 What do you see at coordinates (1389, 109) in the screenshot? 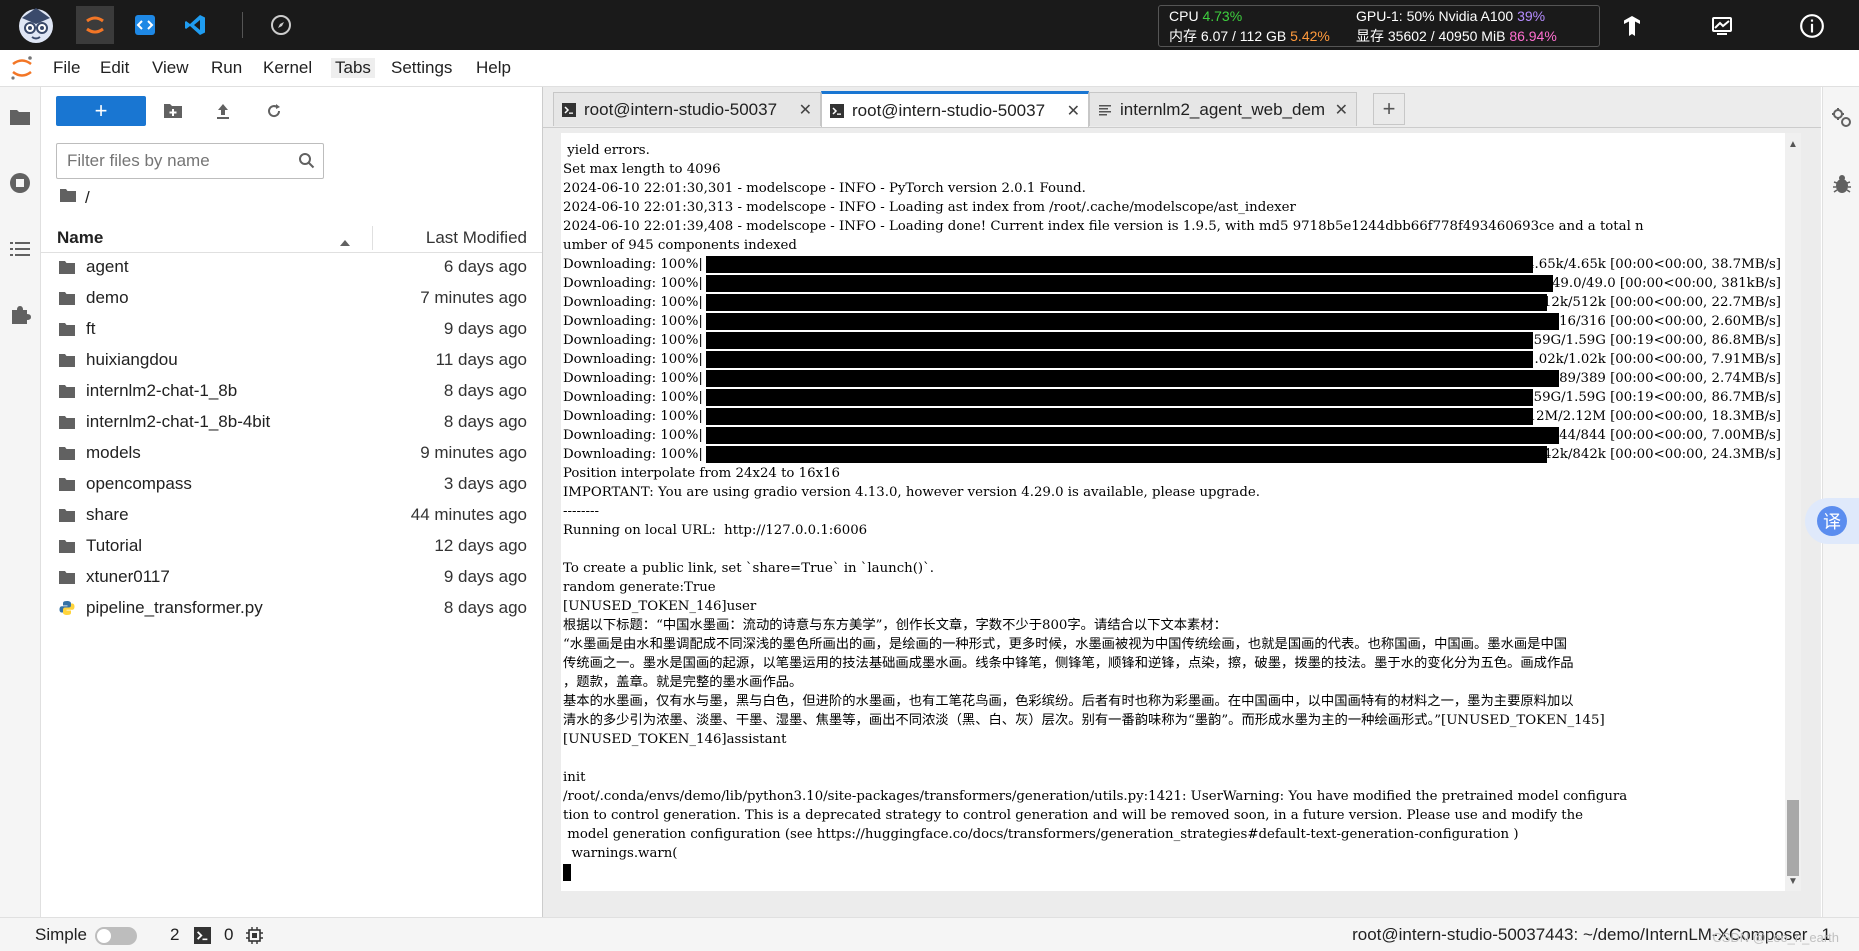
I see `add-tab-button: +` at bounding box center [1389, 109].